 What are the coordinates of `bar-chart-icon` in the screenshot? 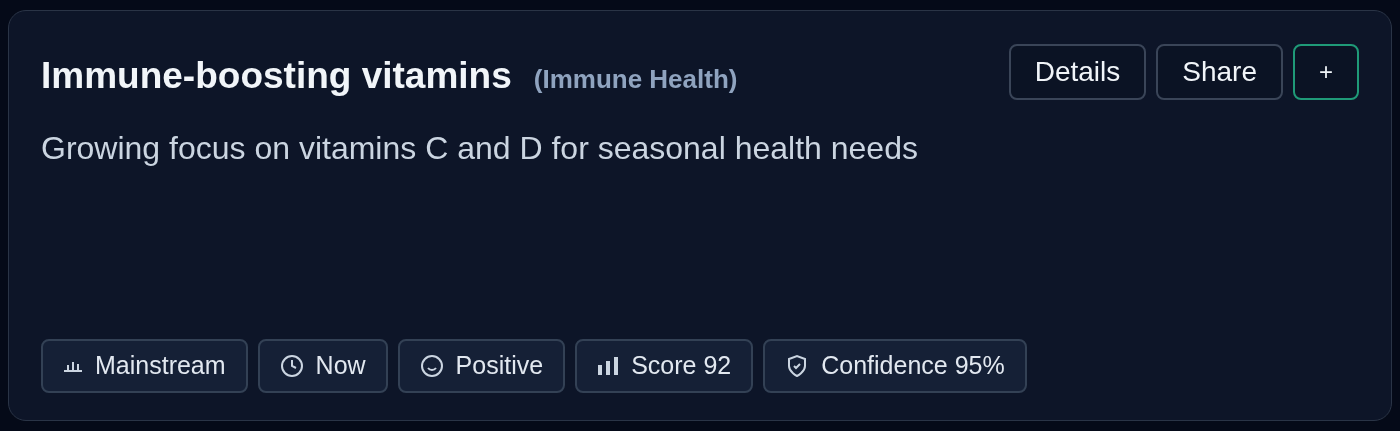 It's located at (73, 366).